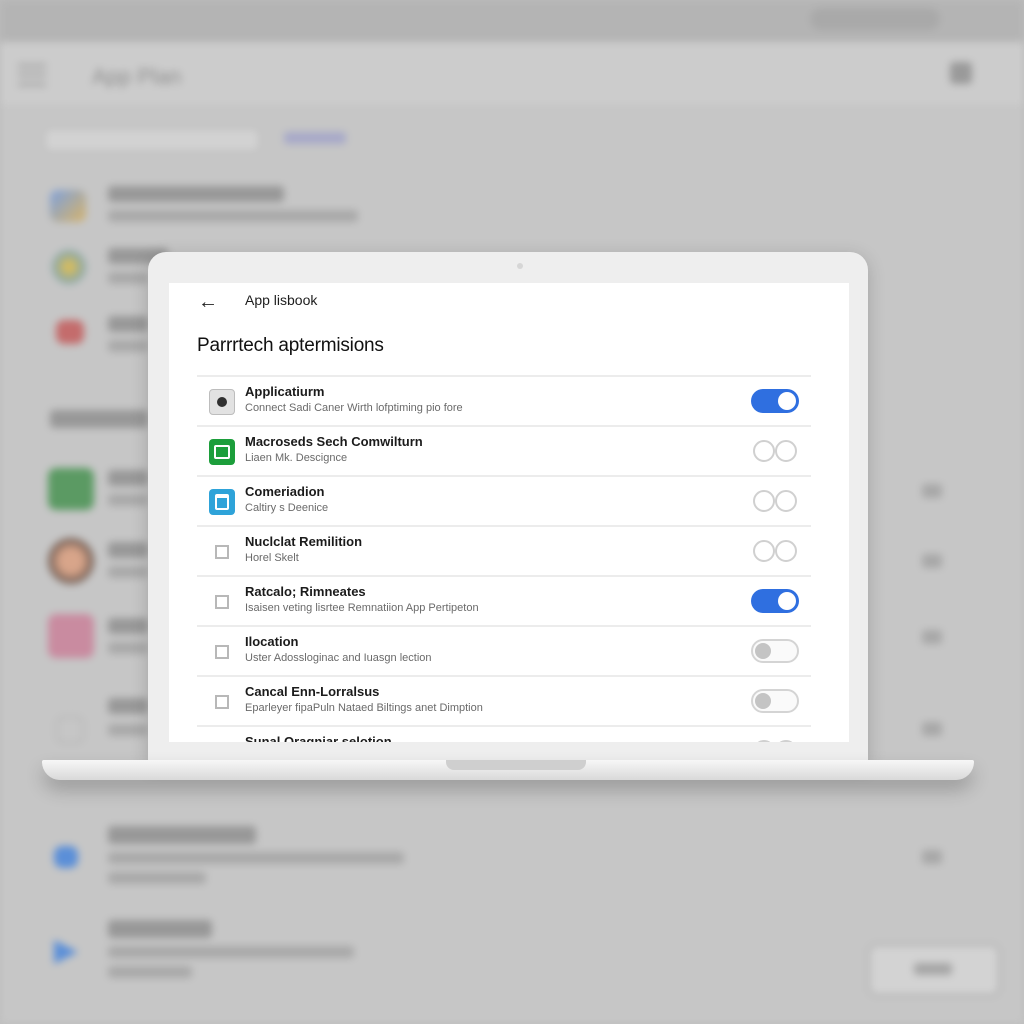 Image resolution: width=1024 pixels, height=1024 pixels. I want to click on permission-description: Horel Skelt, so click(272, 558).